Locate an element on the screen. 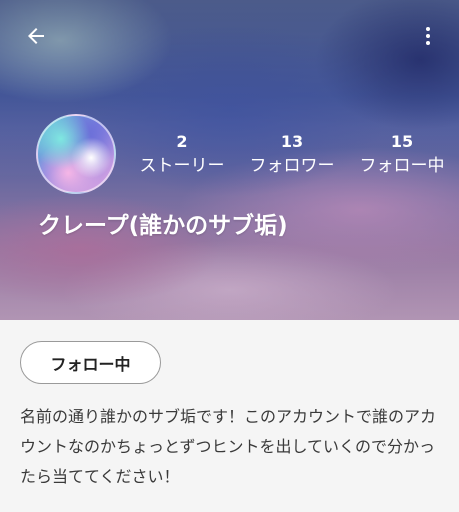 The image size is (459, 512). arrow-left-icon is located at coordinates (36, 36).